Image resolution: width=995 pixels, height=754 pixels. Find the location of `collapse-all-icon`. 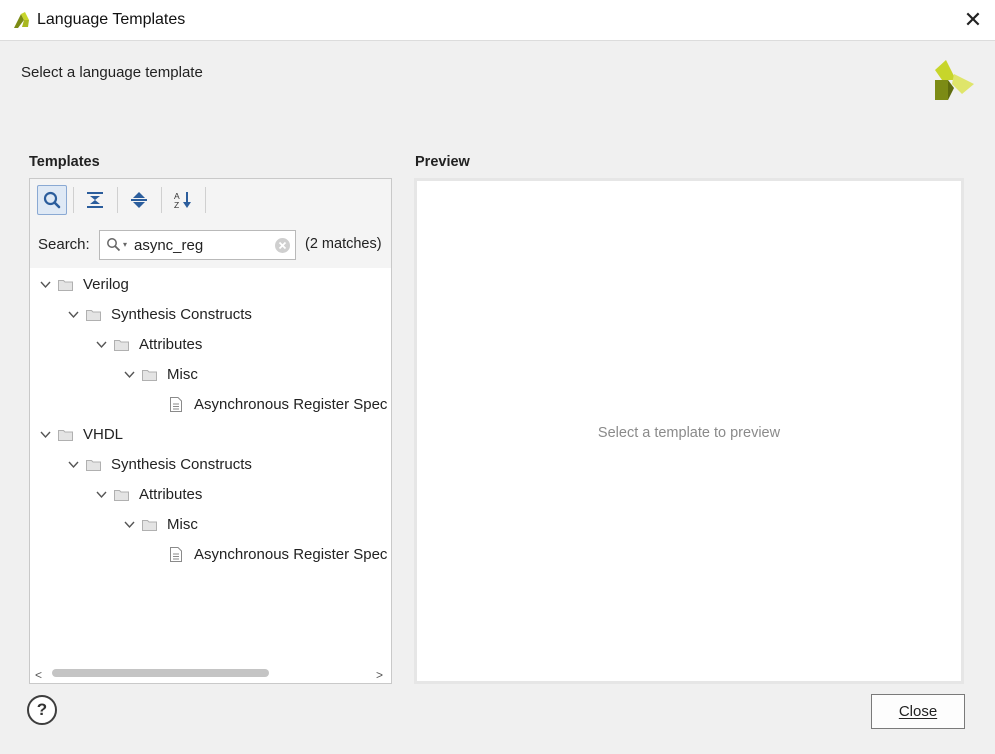

collapse-all-icon is located at coordinates (95, 200).